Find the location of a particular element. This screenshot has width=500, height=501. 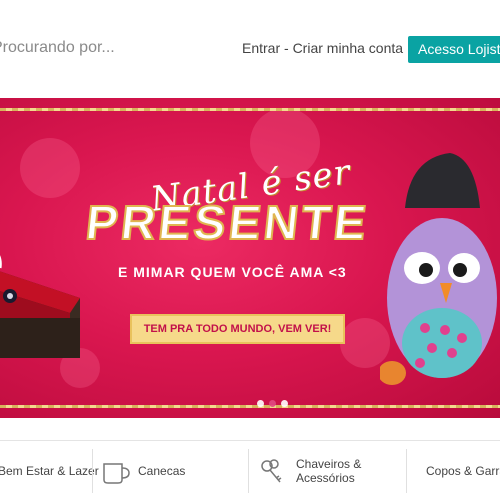

gold-border-top is located at coordinates (250, 109).